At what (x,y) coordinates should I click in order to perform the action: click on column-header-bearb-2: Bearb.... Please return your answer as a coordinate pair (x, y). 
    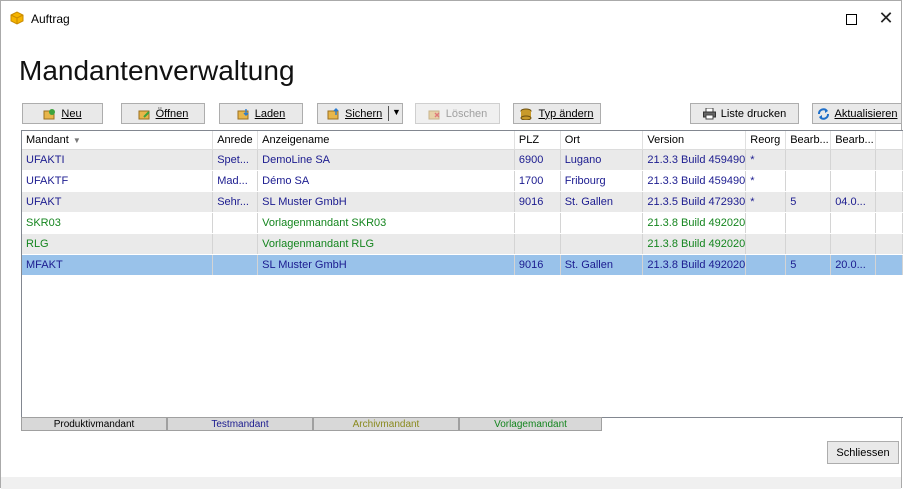
    Looking at the image, I should click on (853, 140).